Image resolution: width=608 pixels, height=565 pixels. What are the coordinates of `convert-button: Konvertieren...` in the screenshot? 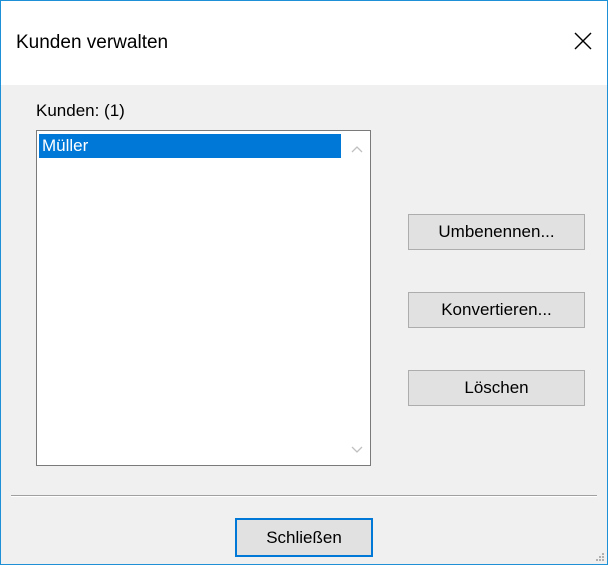 It's located at (496, 310).